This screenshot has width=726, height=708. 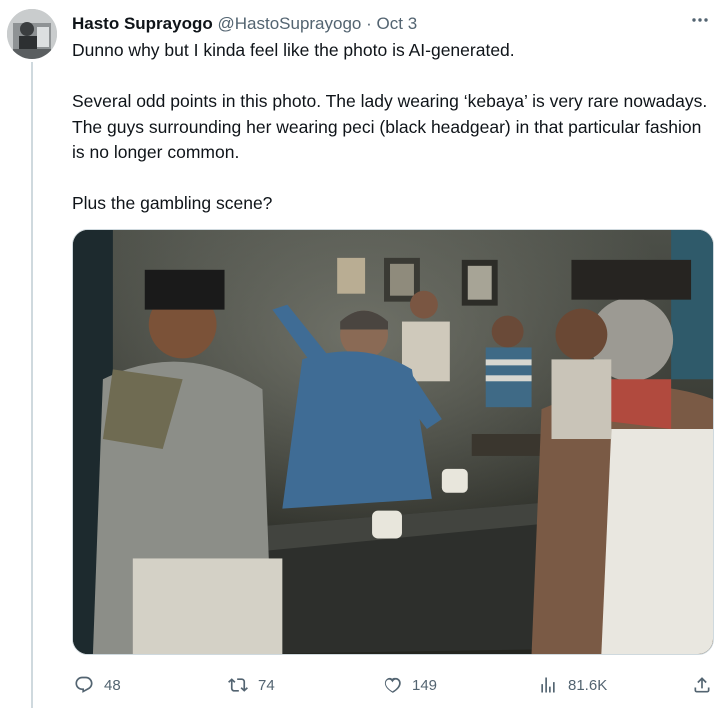 I want to click on thread-connector-line, so click(x=32, y=385).